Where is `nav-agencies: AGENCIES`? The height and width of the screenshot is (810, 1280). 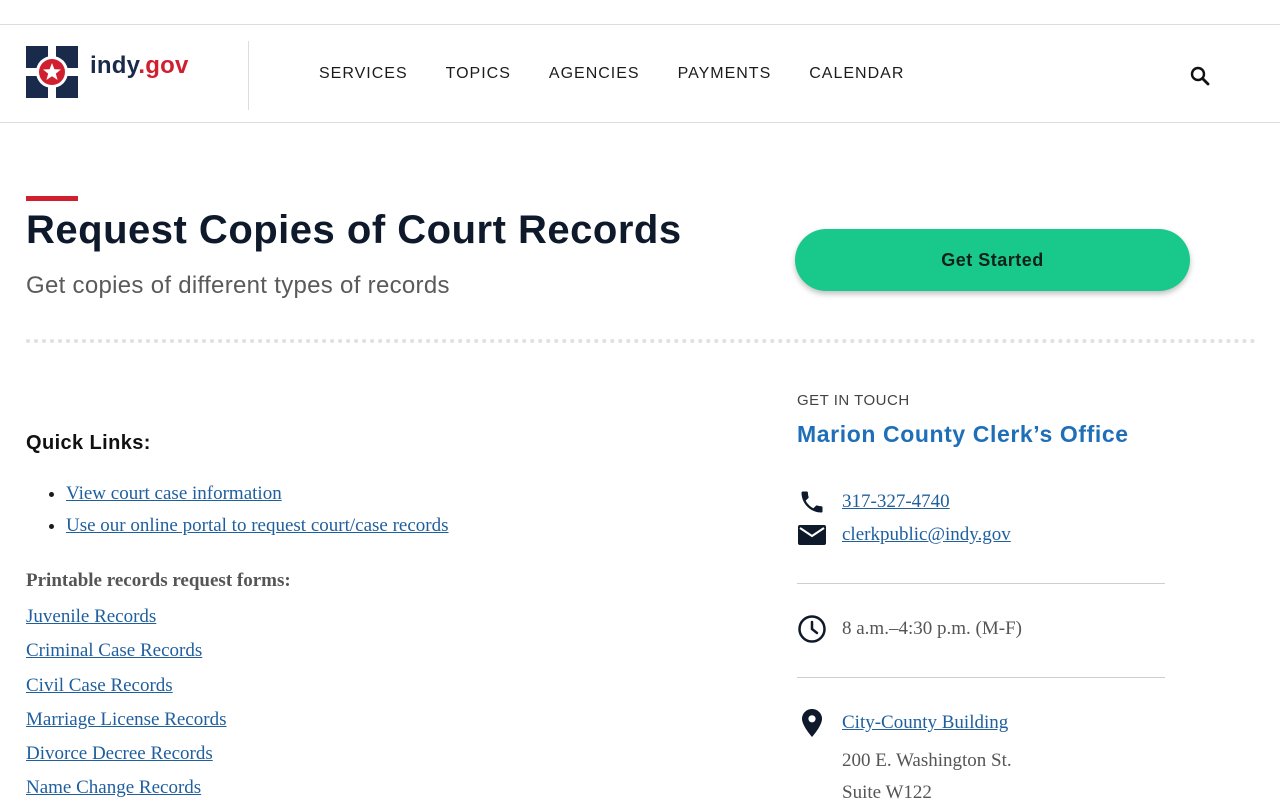 nav-agencies: AGENCIES is located at coordinates (594, 74).